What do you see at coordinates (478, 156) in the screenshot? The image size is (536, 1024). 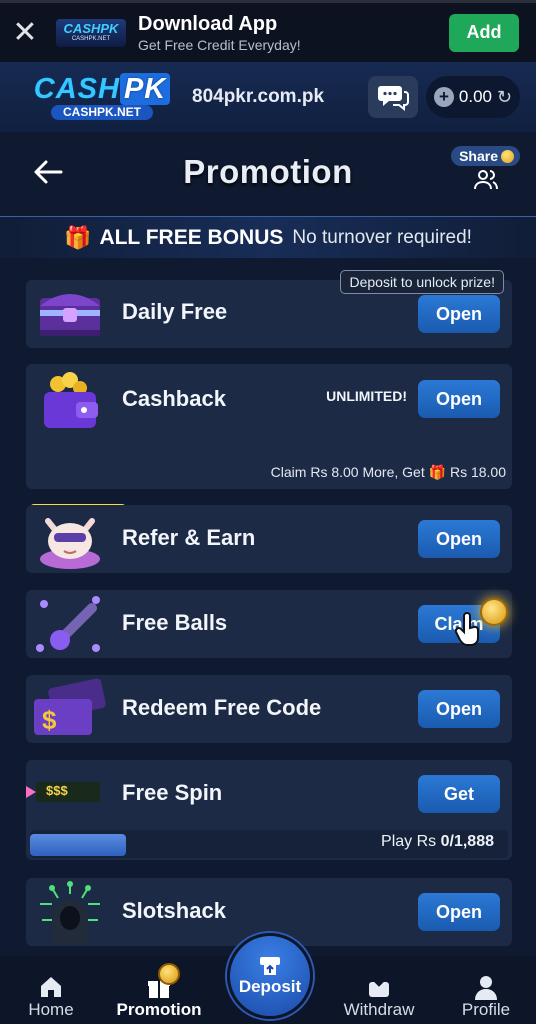 I see `share-label: Share` at bounding box center [478, 156].